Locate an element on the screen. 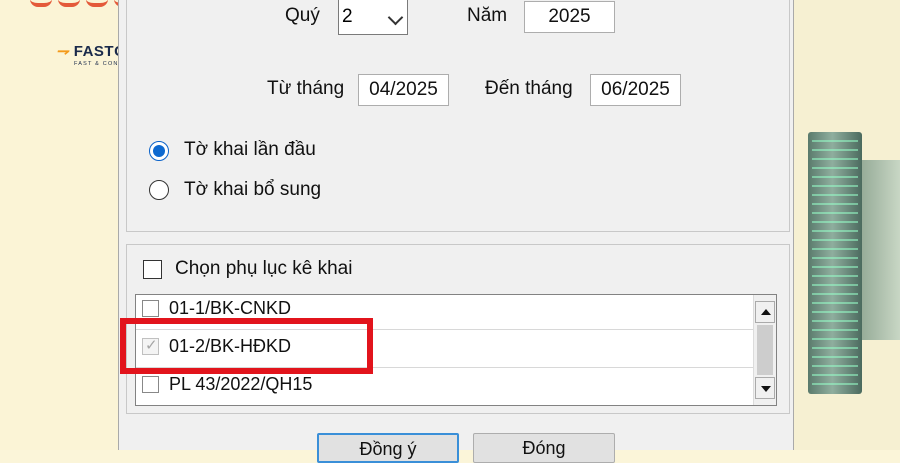 The image size is (900, 463). first-declaration-radio is located at coordinates (159, 151).